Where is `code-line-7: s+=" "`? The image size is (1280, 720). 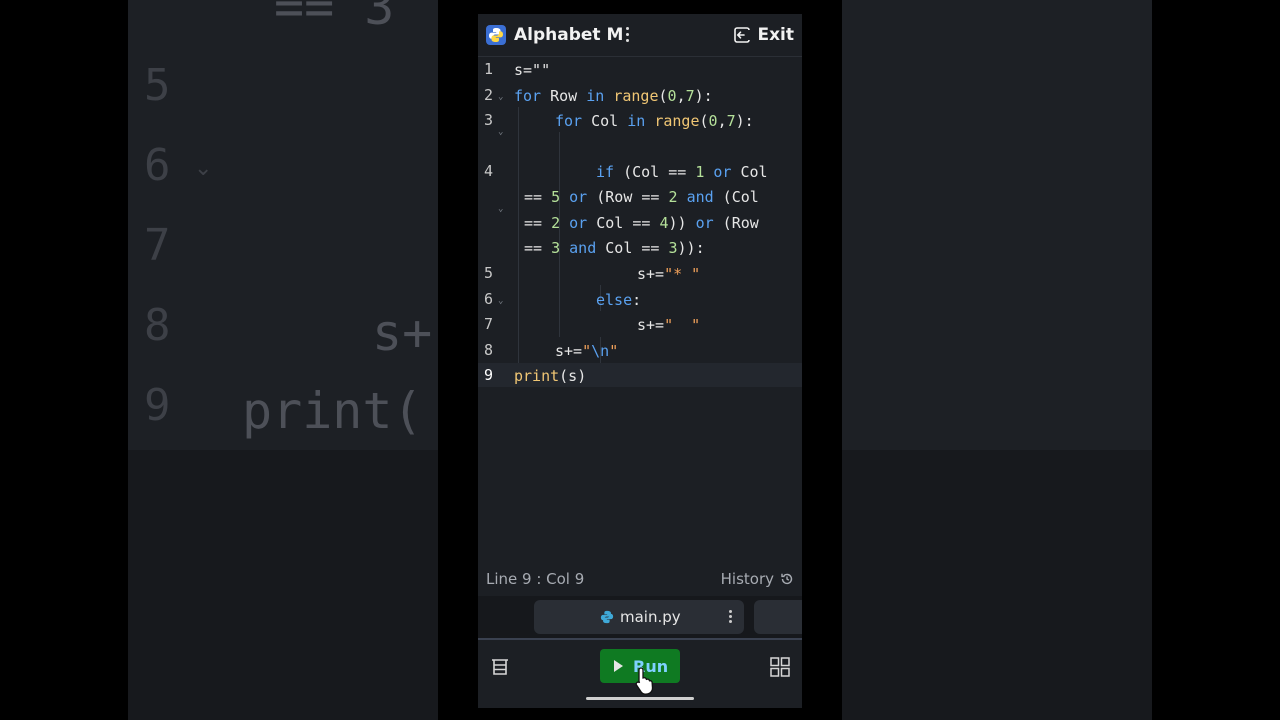 code-line-7: s+=" " is located at coordinates (669, 325).